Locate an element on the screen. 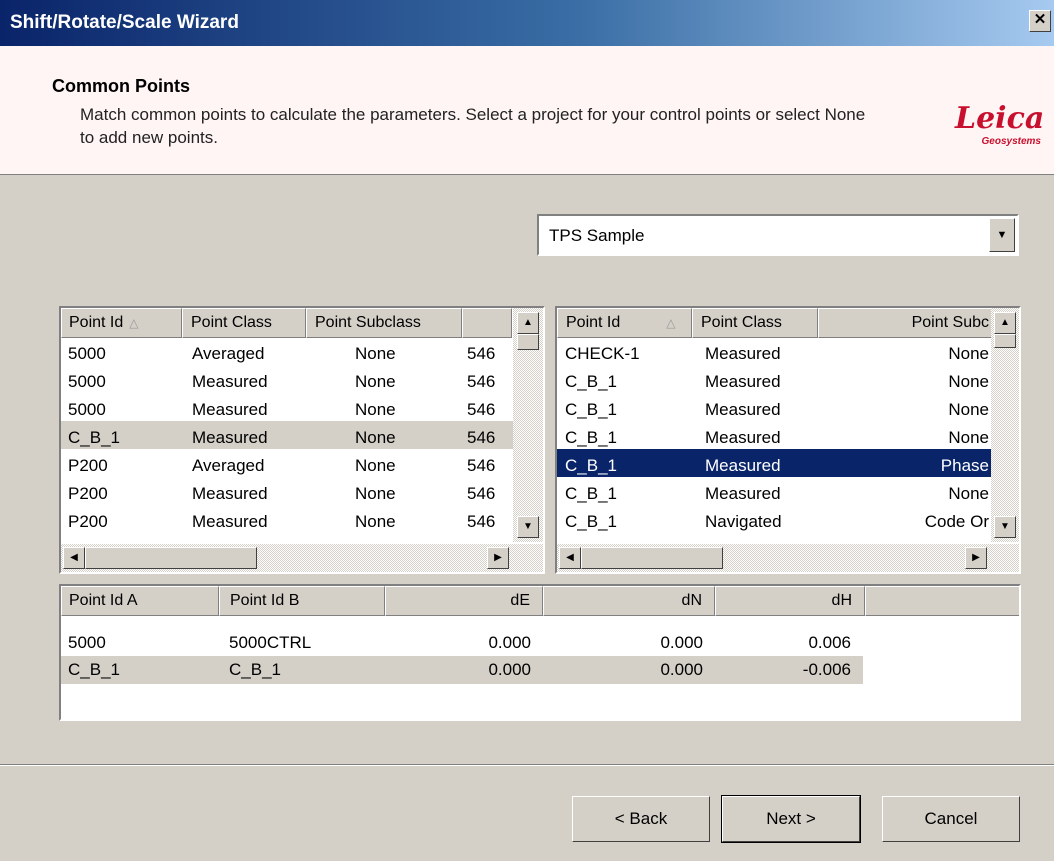 Image resolution: width=1054 pixels, height=861 pixels. column-header-label: dH is located at coordinates (841, 600).